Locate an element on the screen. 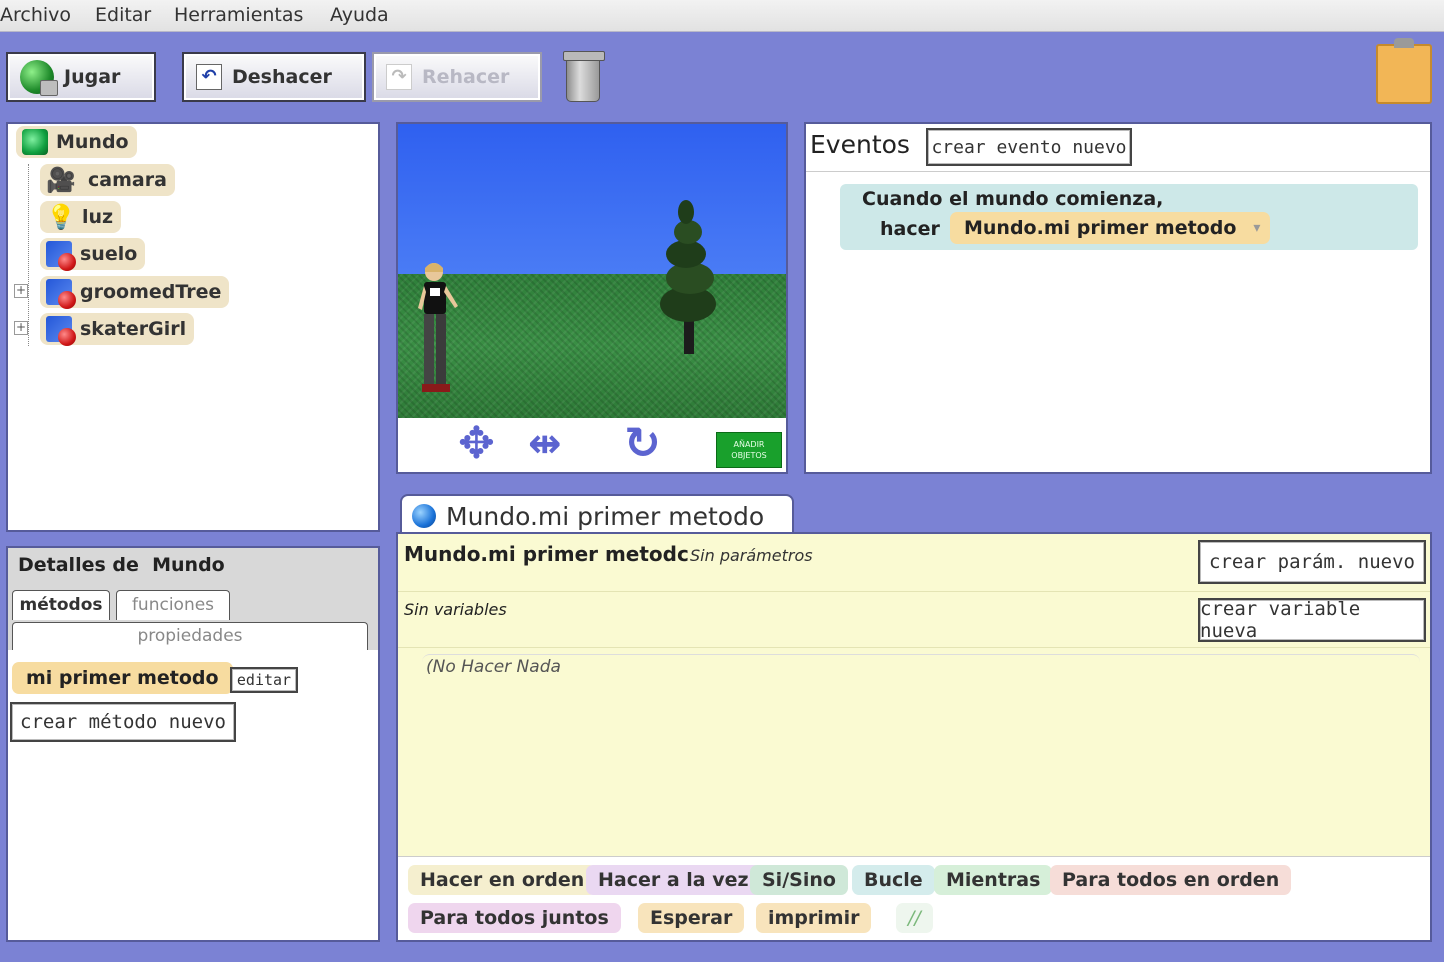  menu-archivo: Archivo is located at coordinates (35, 15).